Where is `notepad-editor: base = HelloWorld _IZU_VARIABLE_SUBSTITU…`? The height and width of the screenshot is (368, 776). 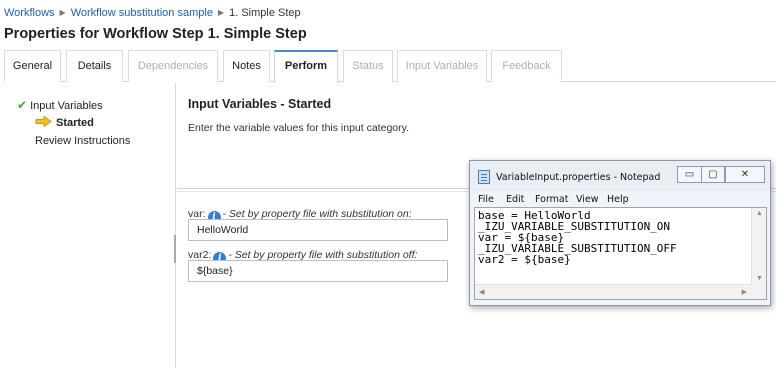
notepad-editor: base = HelloWorld _IZU_VARIABLE_SUBSTITU… is located at coordinates (620, 253).